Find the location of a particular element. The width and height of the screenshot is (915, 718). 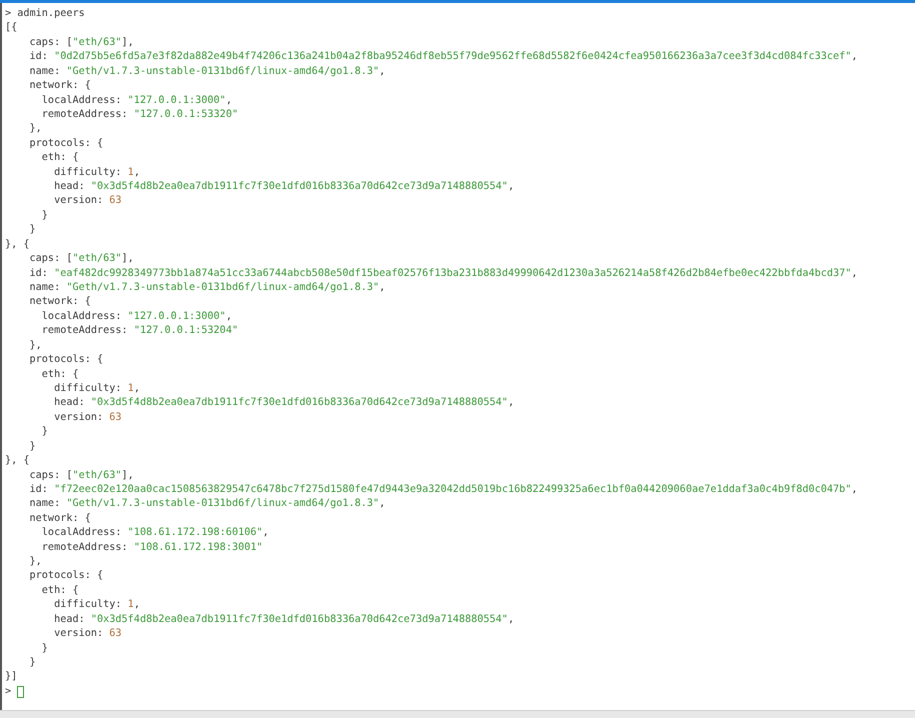

code-text: [{ is located at coordinates (11, 28).